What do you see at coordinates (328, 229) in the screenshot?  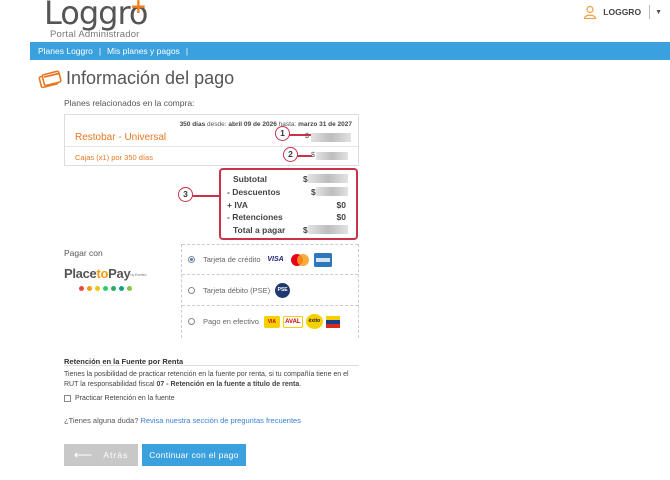 I see `total-redacted` at bounding box center [328, 229].